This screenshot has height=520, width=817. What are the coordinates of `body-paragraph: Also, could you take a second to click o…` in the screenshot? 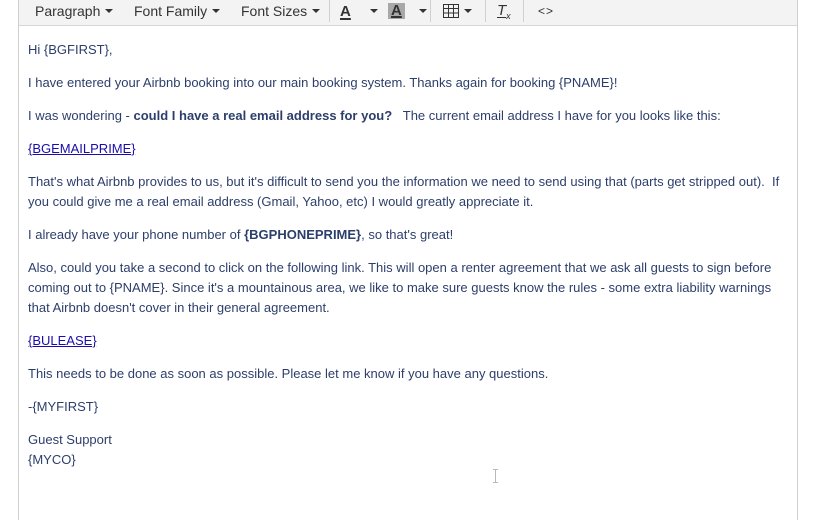 It's located at (410, 288).